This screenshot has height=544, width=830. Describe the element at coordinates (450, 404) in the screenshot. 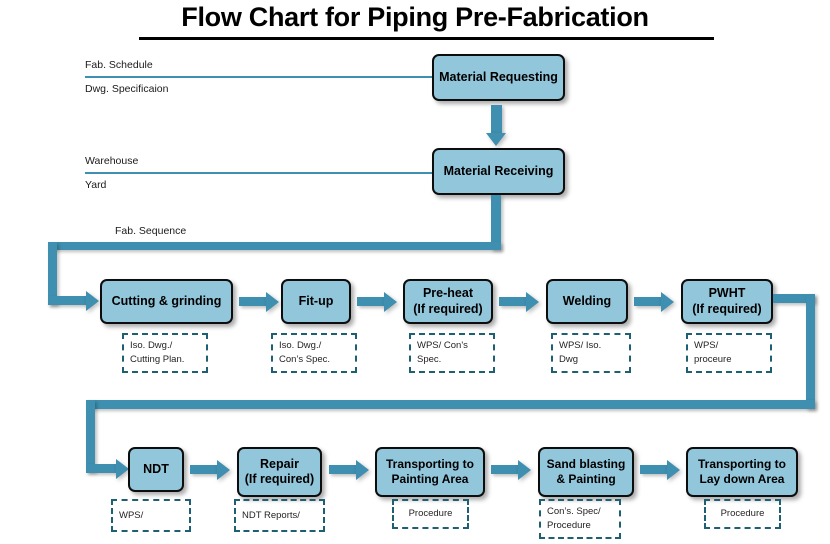

I see `connector-wrap-left` at that location.